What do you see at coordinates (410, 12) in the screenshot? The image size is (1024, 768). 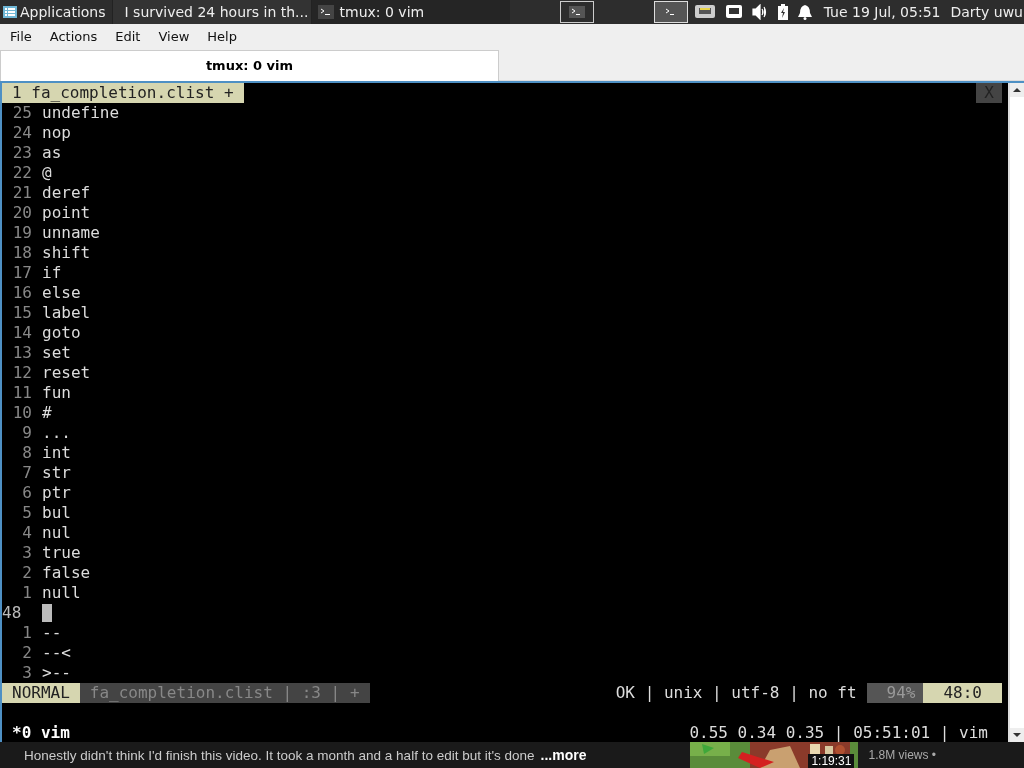 I see `taskbar-button: tmux: 0 vim` at bounding box center [410, 12].